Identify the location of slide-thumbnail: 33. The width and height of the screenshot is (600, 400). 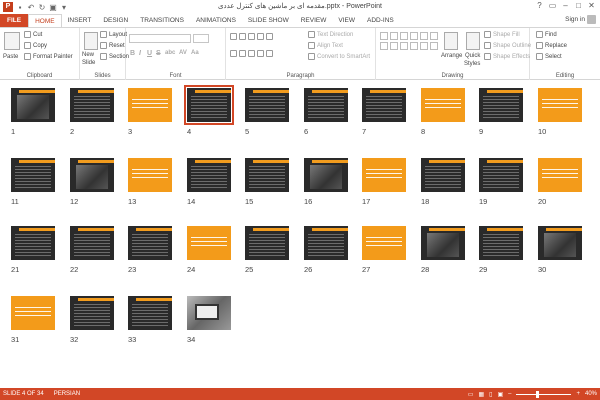
(150, 320).